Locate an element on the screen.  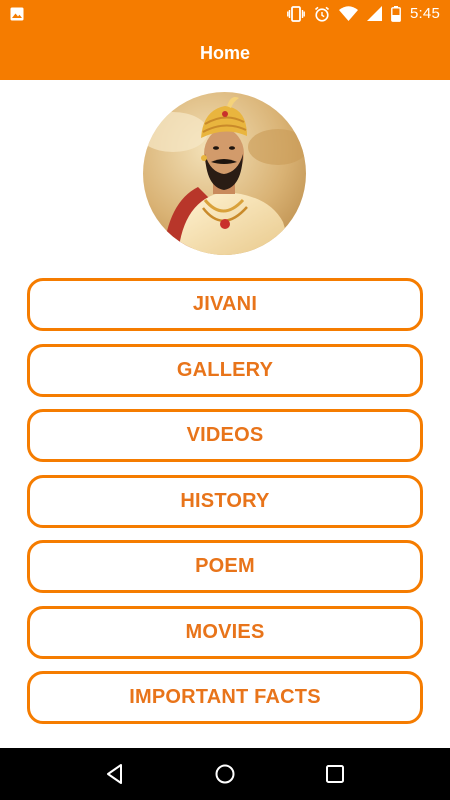
status-bar: 5:45 is located at coordinates (225, 13).